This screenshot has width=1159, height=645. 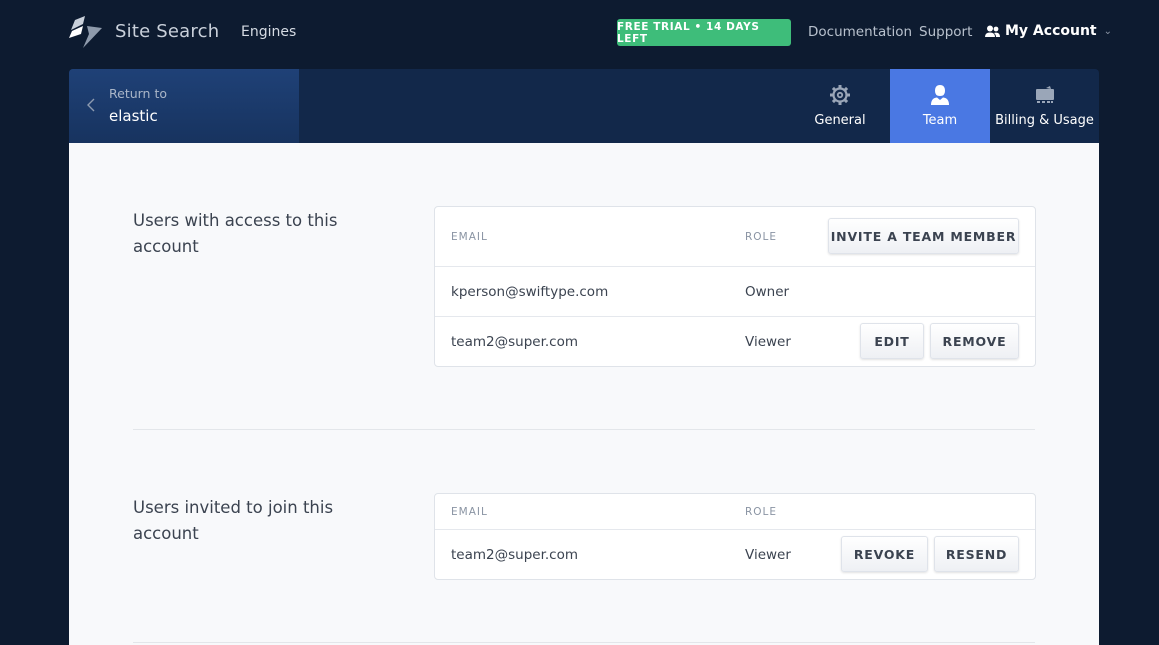 What do you see at coordinates (235, 233) in the screenshot?
I see `members-section-title: Users with access to this account` at bounding box center [235, 233].